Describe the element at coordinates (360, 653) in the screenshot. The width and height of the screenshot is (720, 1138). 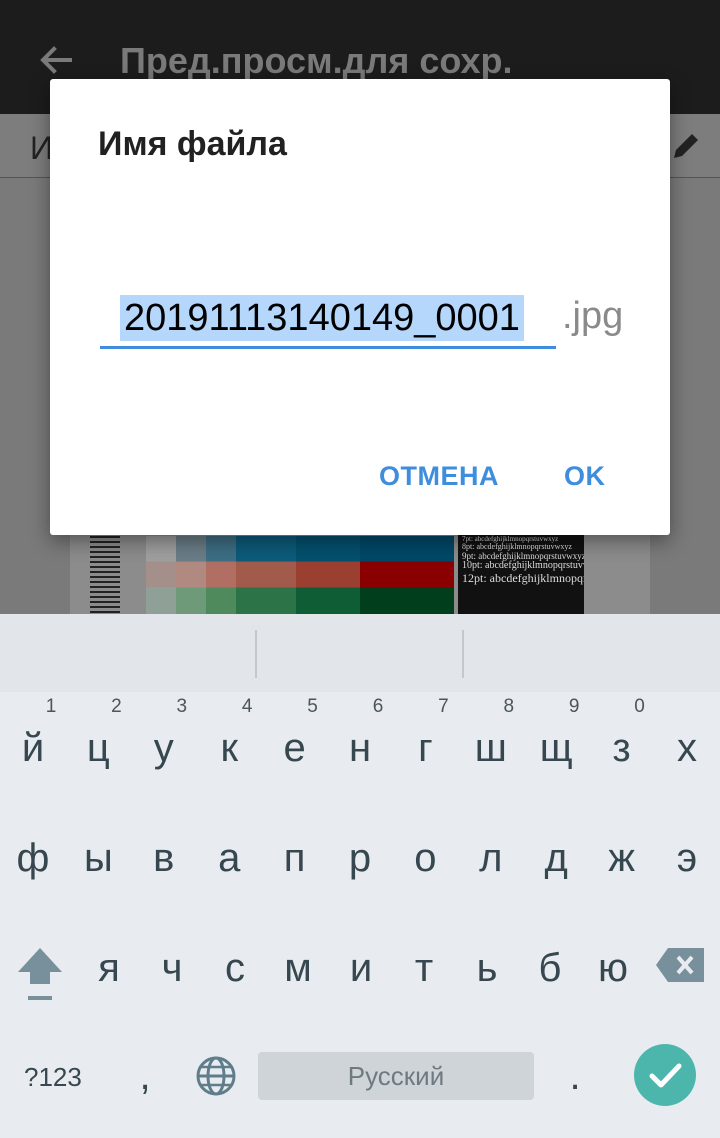
I see `suggestion-strip` at that location.